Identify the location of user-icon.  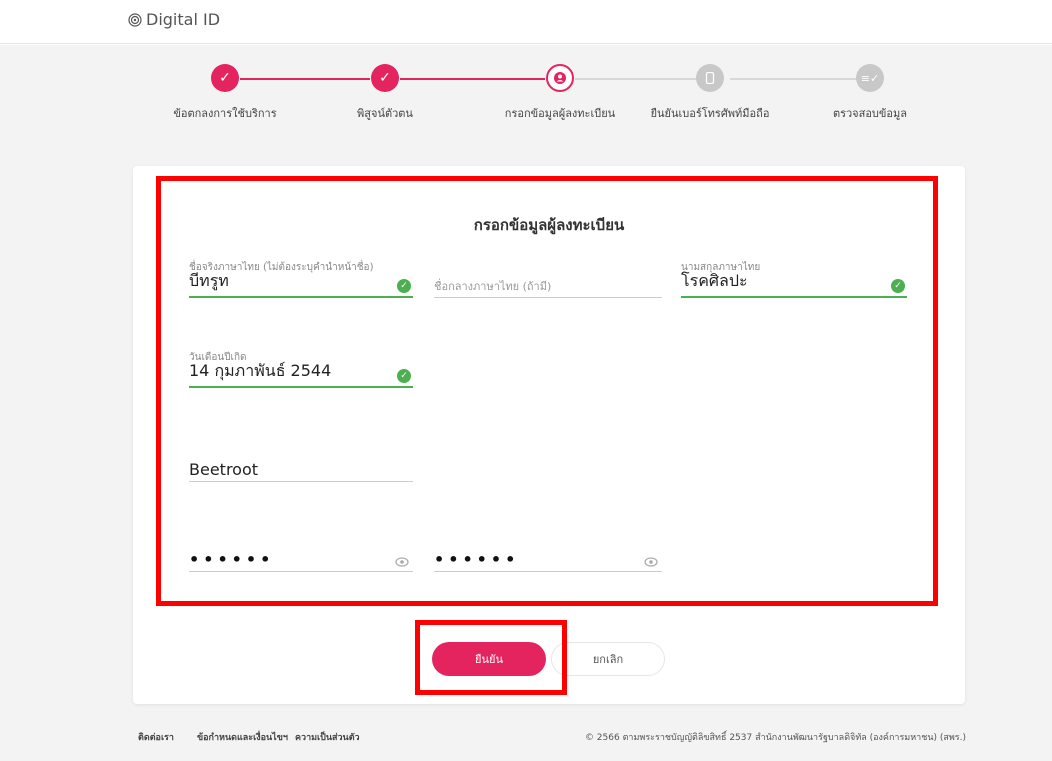
(560, 78).